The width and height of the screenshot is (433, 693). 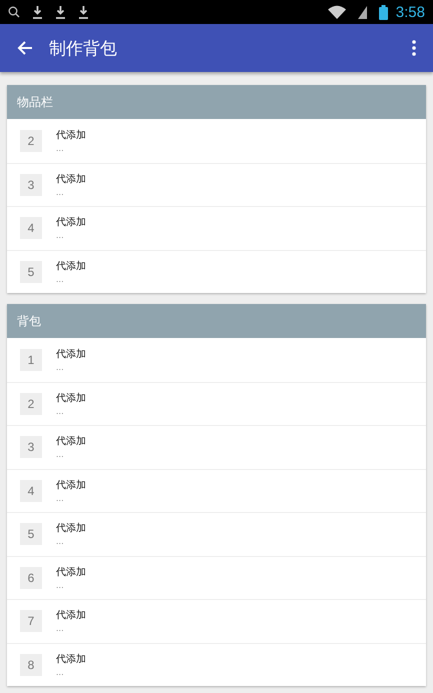 I want to click on section-title: 背包, so click(x=29, y=321).